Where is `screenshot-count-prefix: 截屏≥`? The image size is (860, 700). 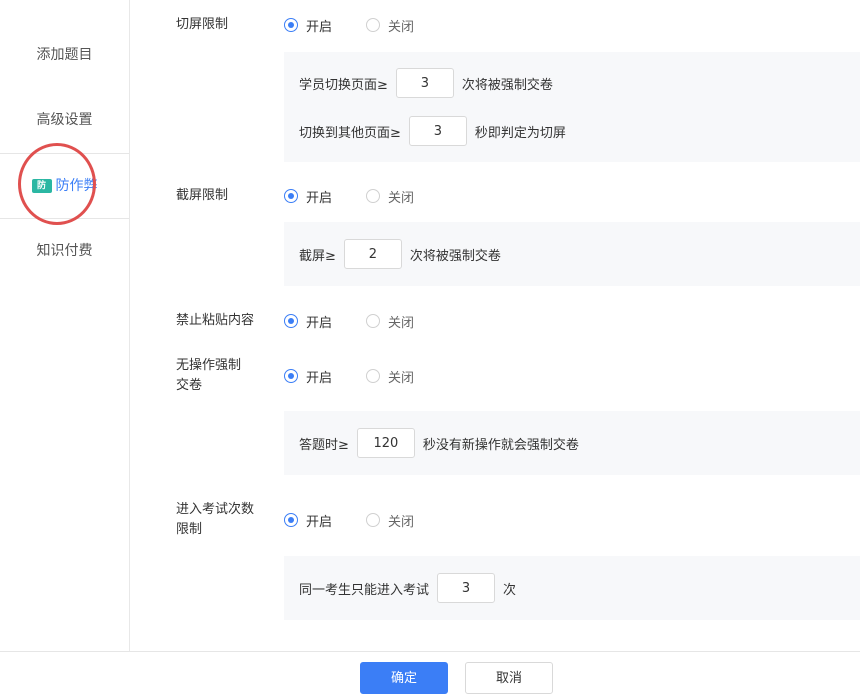 screenshot-count-prefix: 截屏≥ is located at coordinates (317, 256).